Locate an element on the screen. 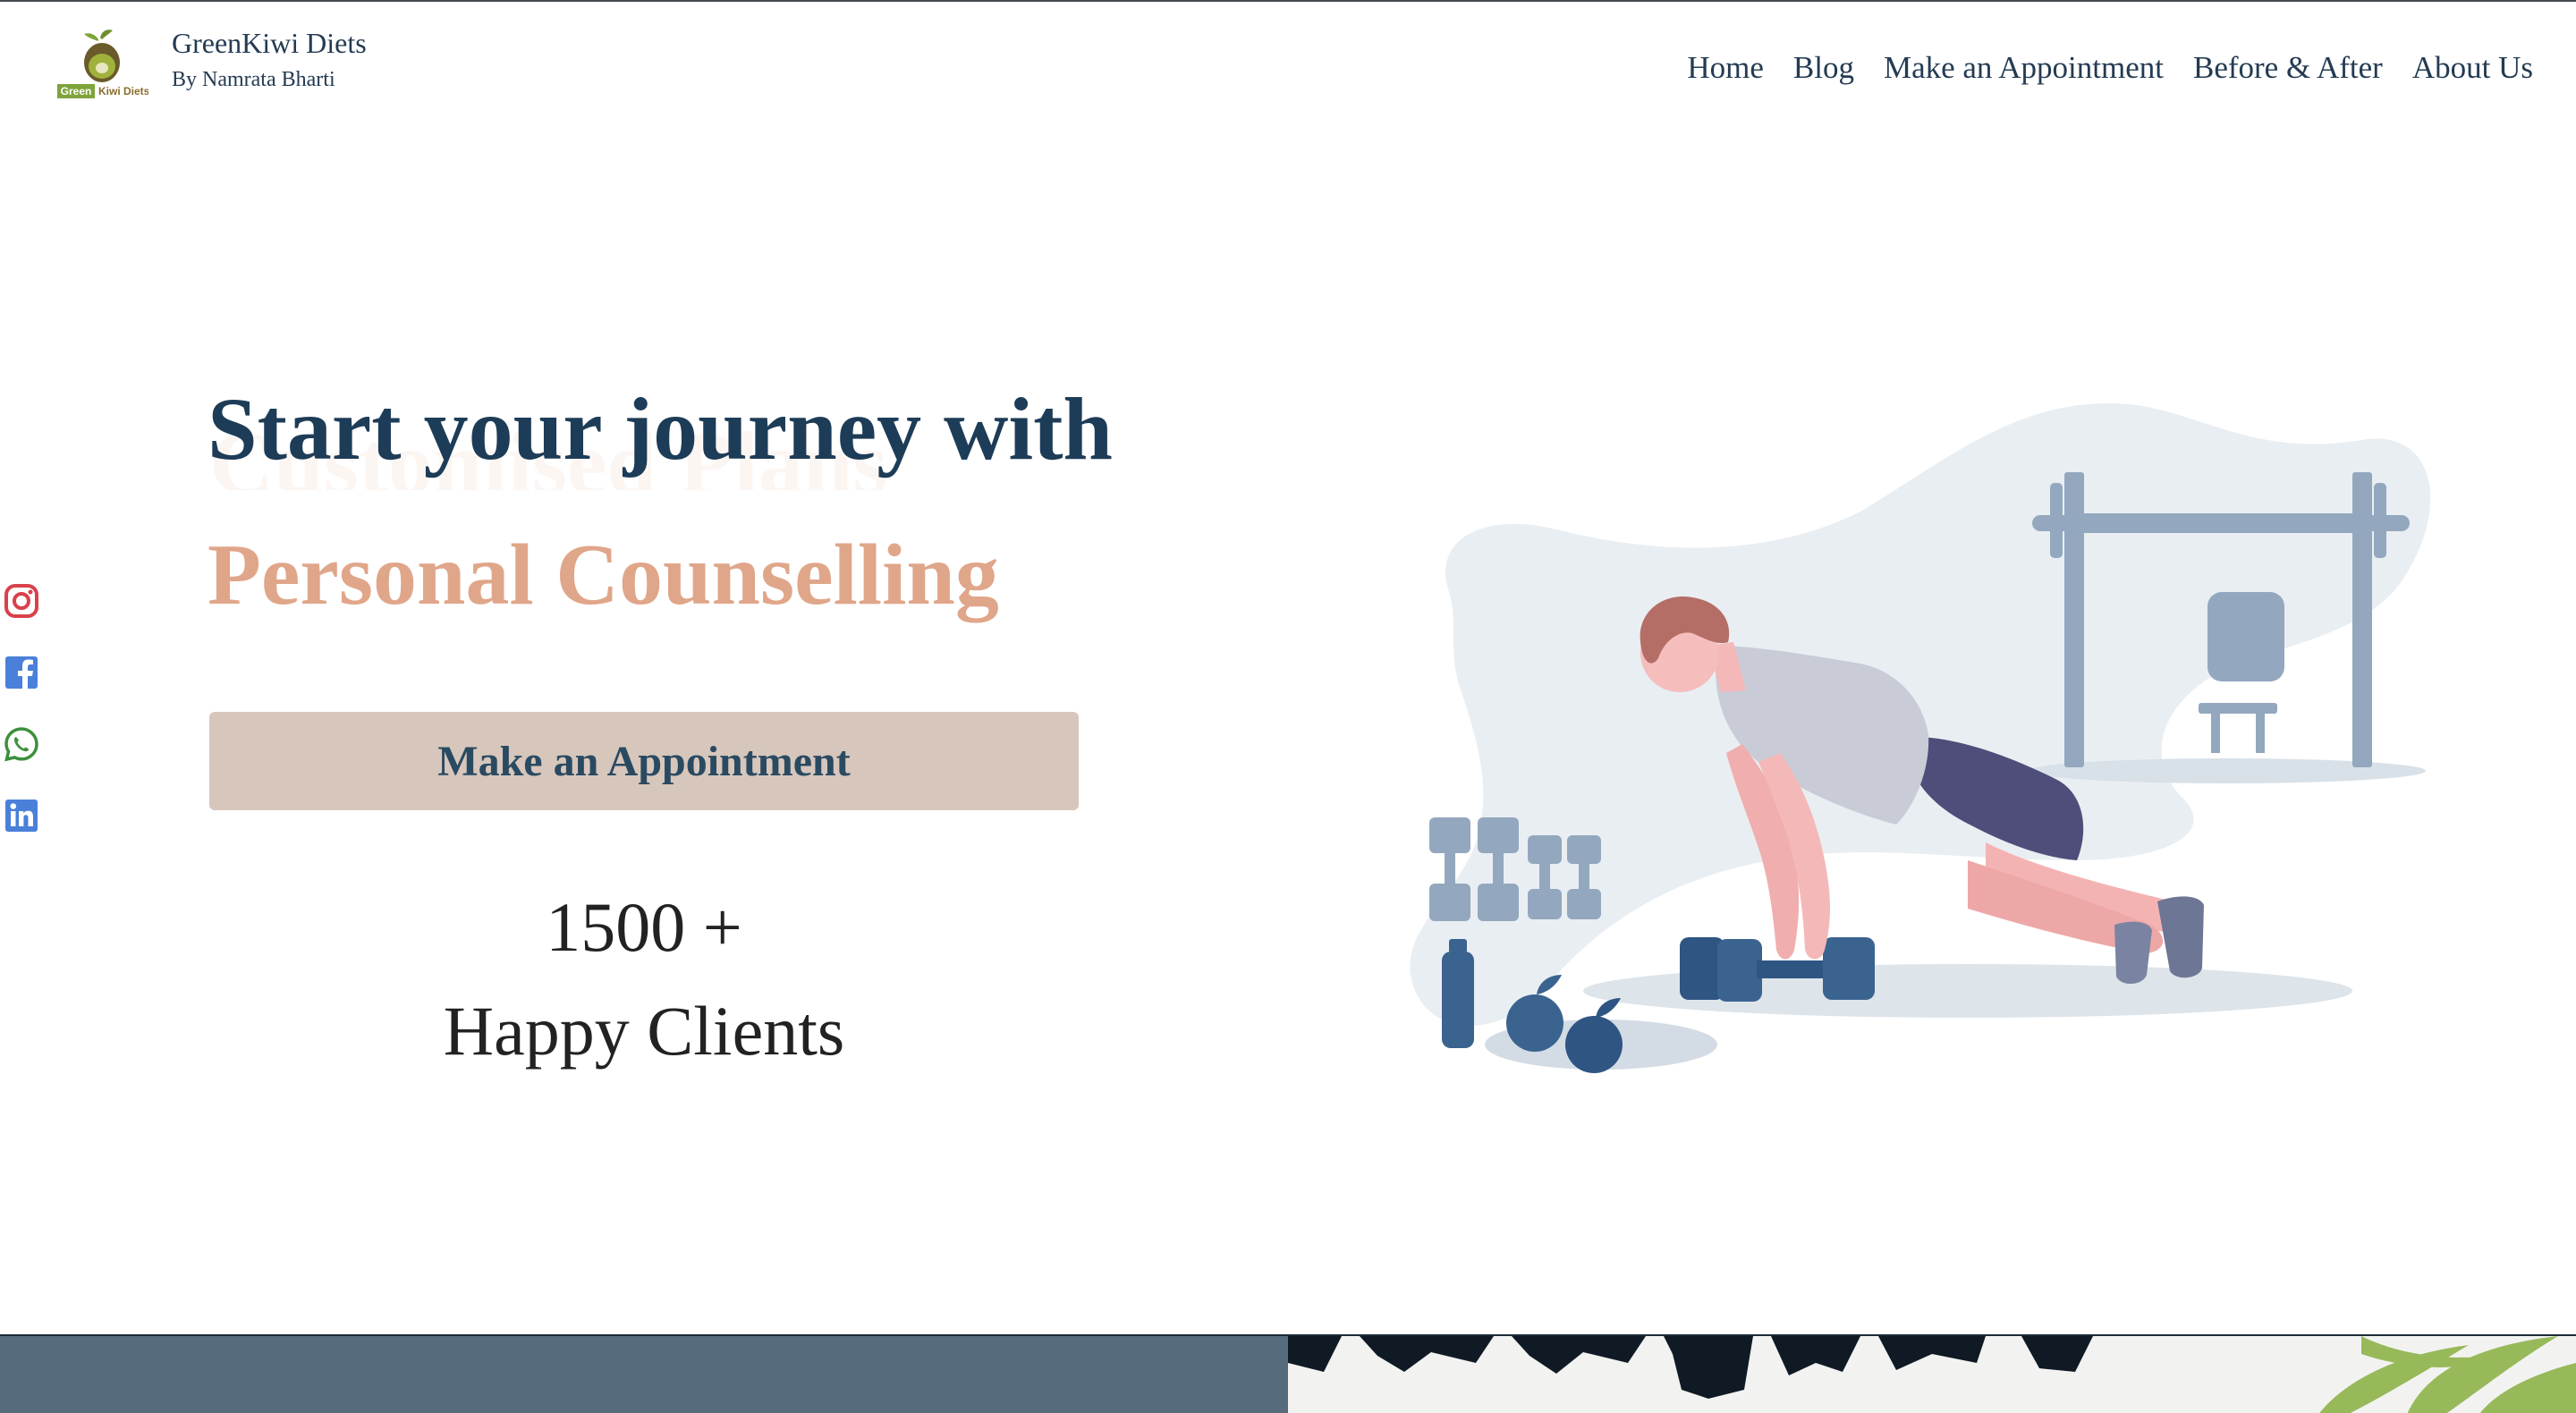 Image resolution: width=2576 pixels, height=1413 pixels. logo-text-green: Green is located at coordinates (76, 91).